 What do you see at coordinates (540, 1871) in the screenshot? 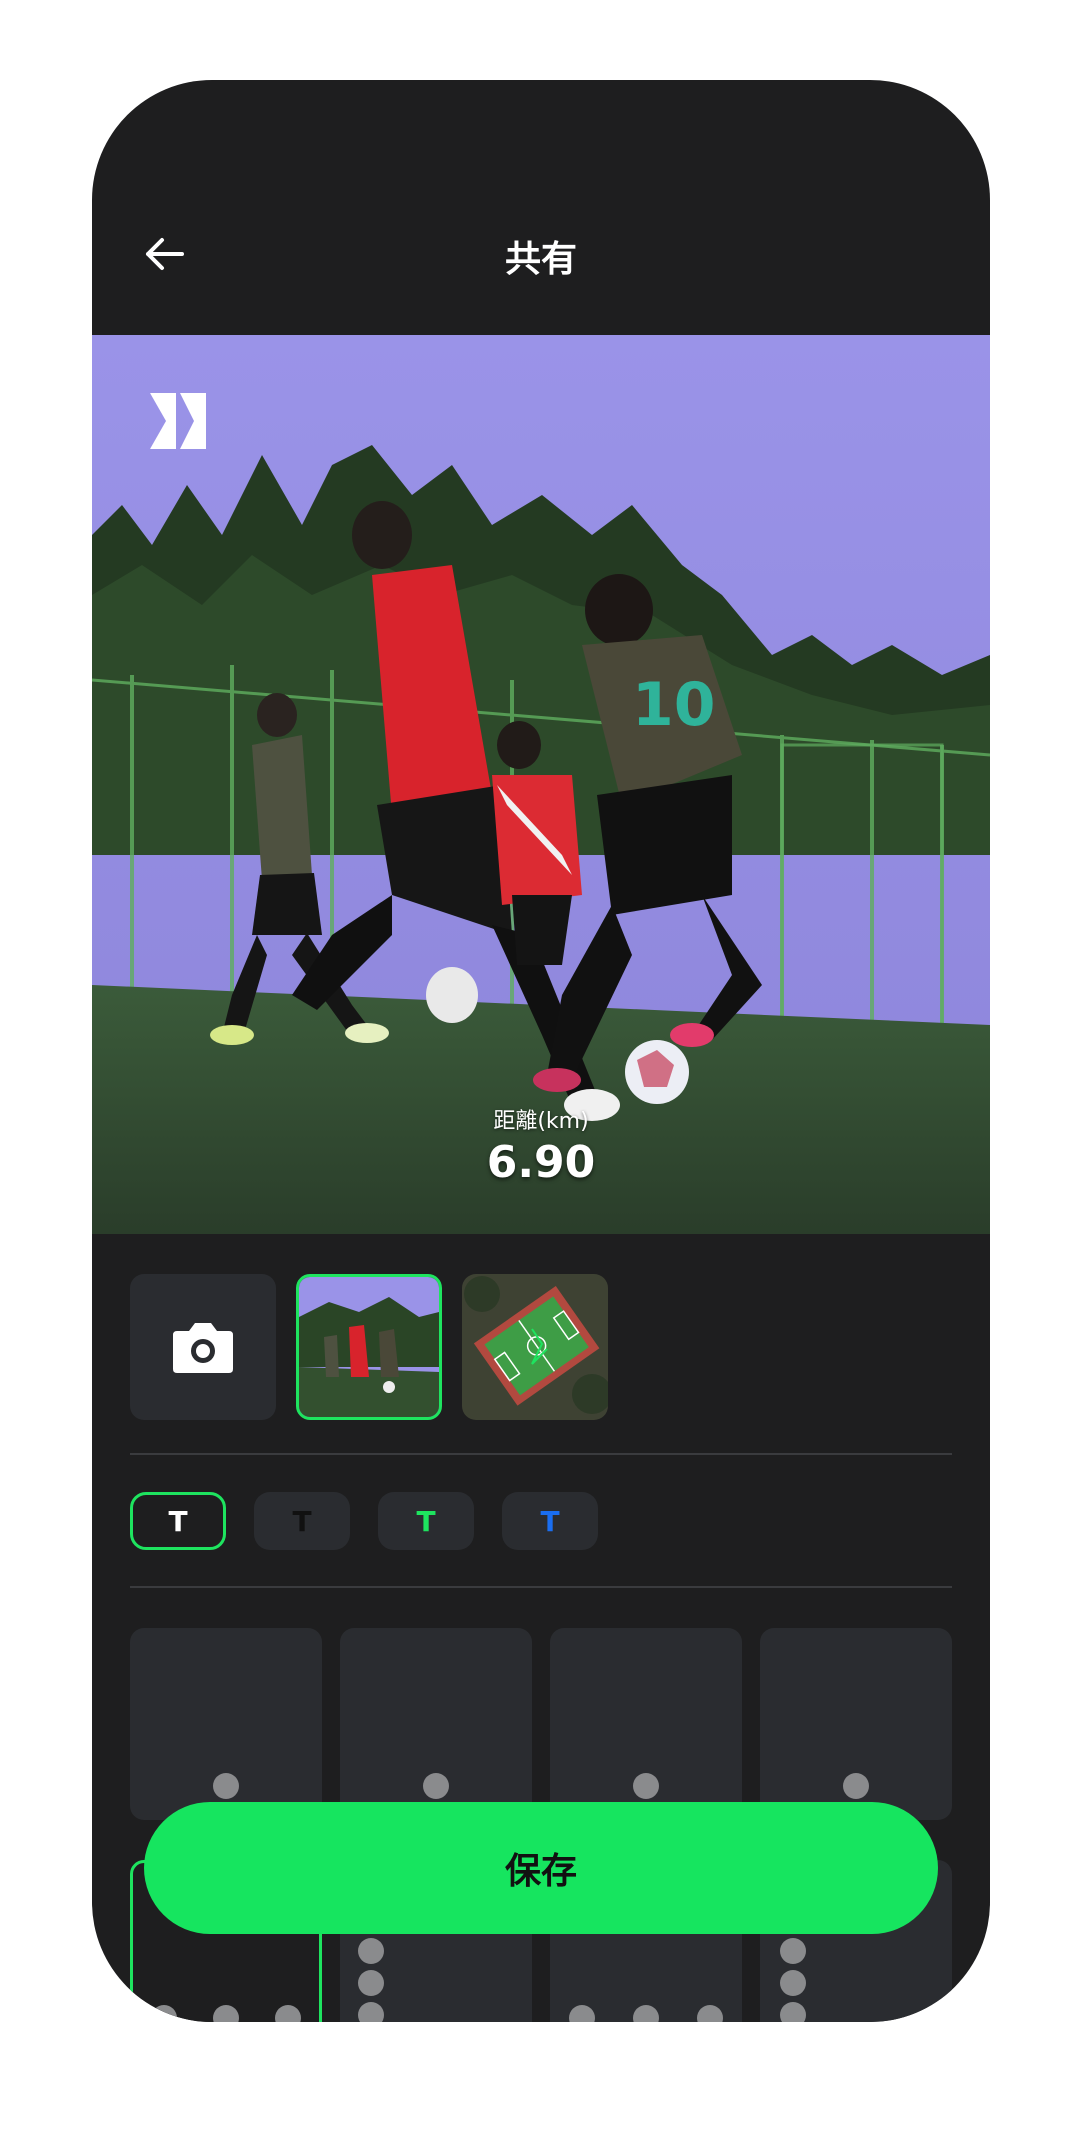
I see `save-button-label: 保存` at bounding box center [540, 1871].